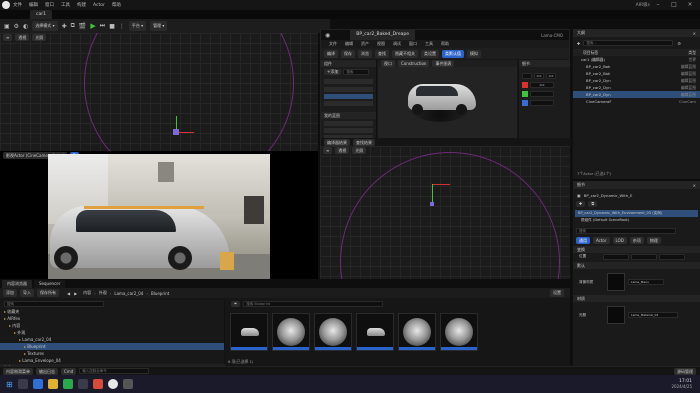 This screenshot has height=393, width=700. Describe the element at coordinates (122, 26) in the screenshot. I see `more-icon: ⋮` at that location.